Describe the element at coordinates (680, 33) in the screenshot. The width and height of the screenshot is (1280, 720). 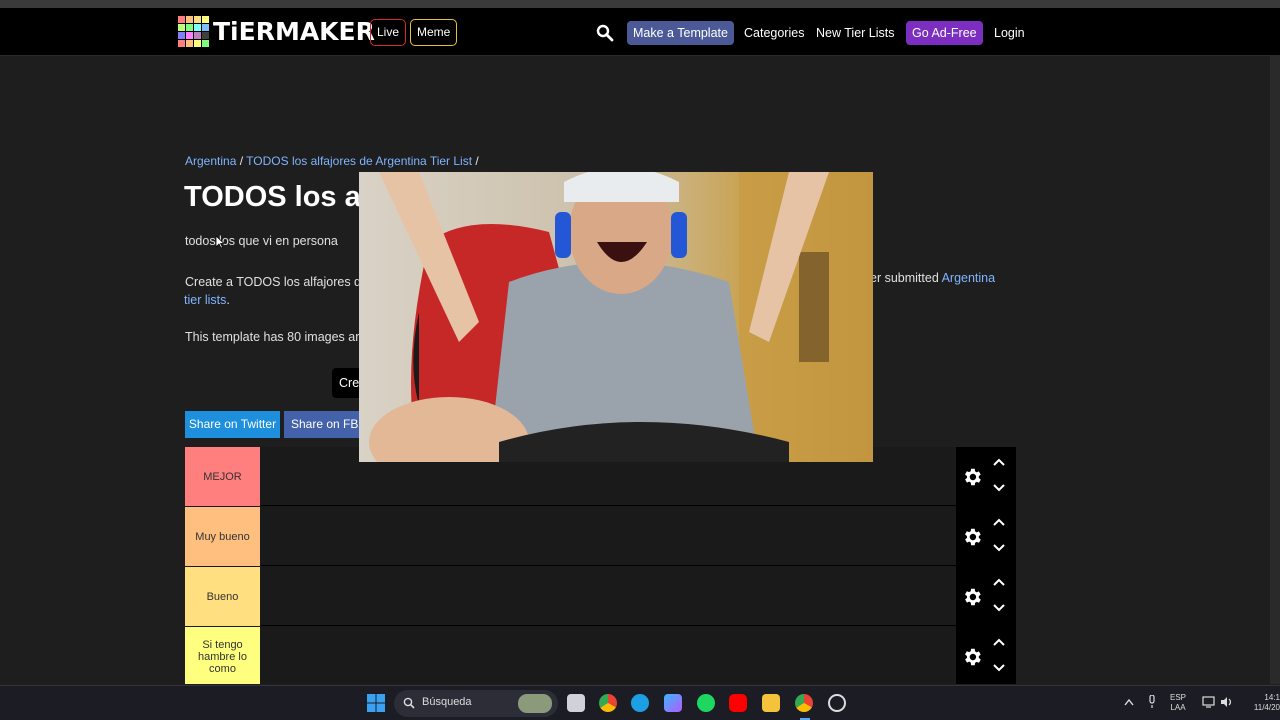
I see `make-template-button: Make a Template` at that location.